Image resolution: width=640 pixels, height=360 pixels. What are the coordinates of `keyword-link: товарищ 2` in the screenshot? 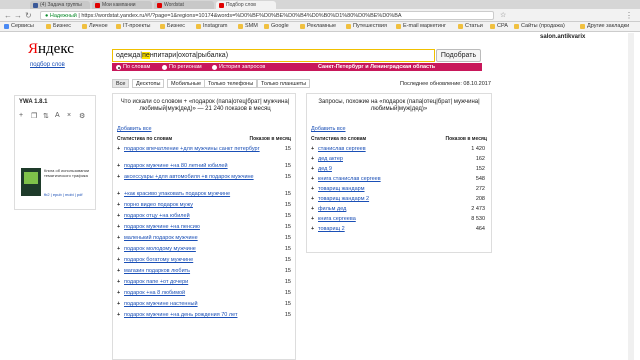 It's located at (388, 229).